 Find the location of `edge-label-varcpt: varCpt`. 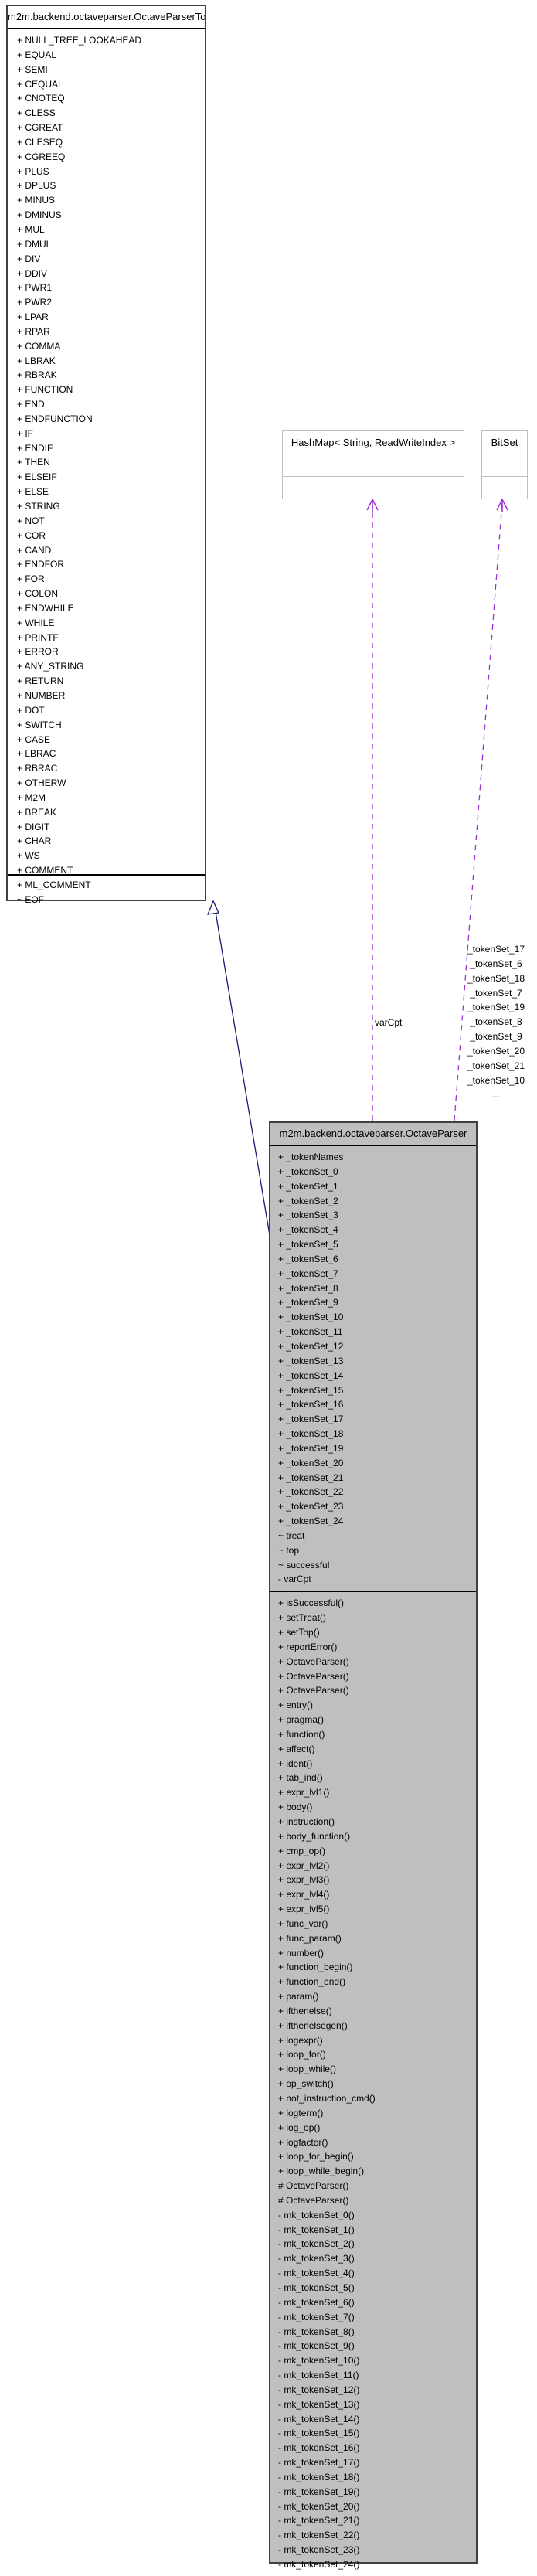

edge-label-varcpt: varCpt is located at coordinates (389, 1022).